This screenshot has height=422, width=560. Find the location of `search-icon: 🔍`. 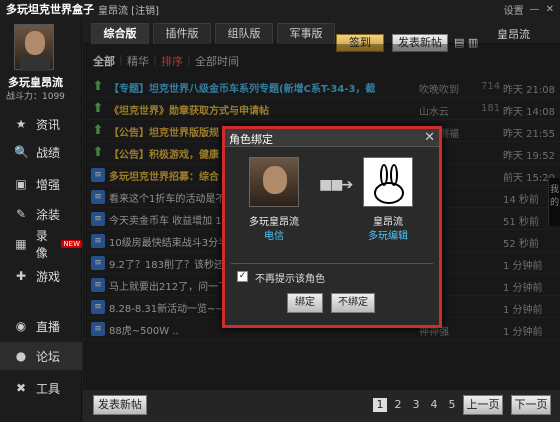

search-icon: 🔍 is located at coordinates (21, 152).